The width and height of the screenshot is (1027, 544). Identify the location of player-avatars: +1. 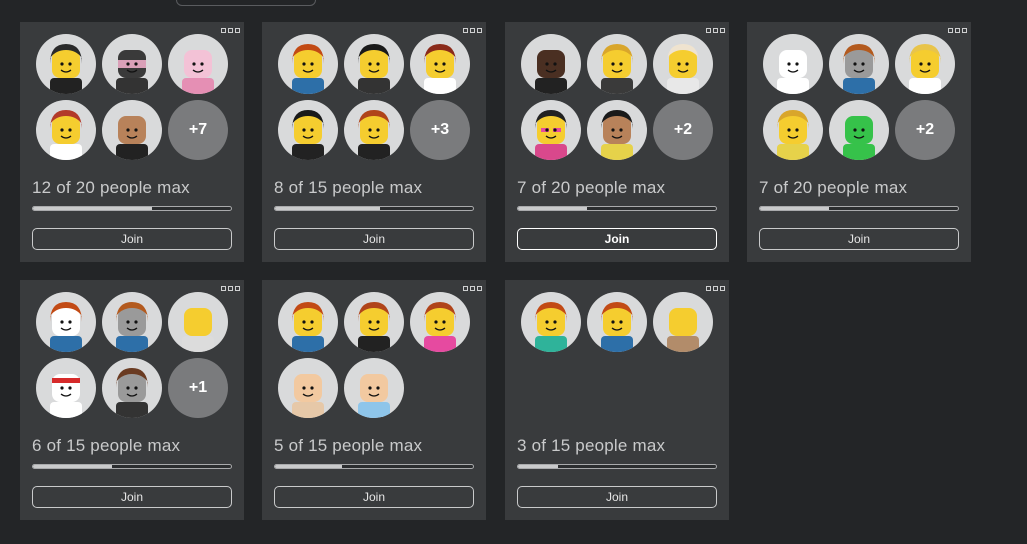
(133, 355).